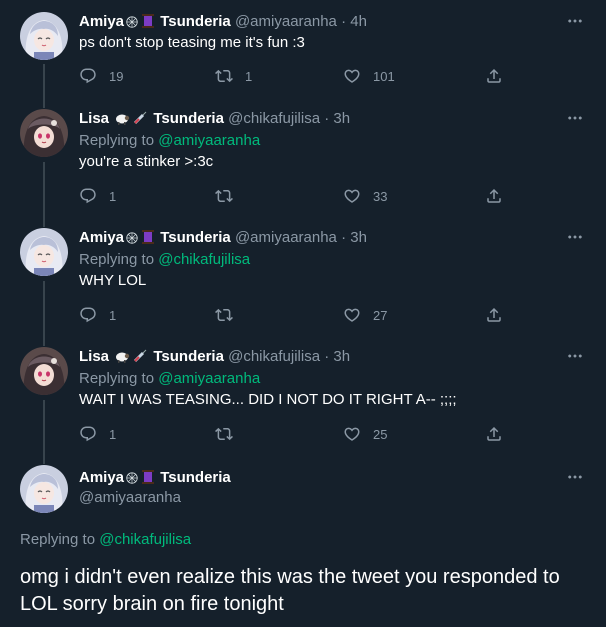 This screenshot has height=627, width=606. Describe the element at coordinates (384, 76) in the screenshot. I see `like-count: 101` at that location.